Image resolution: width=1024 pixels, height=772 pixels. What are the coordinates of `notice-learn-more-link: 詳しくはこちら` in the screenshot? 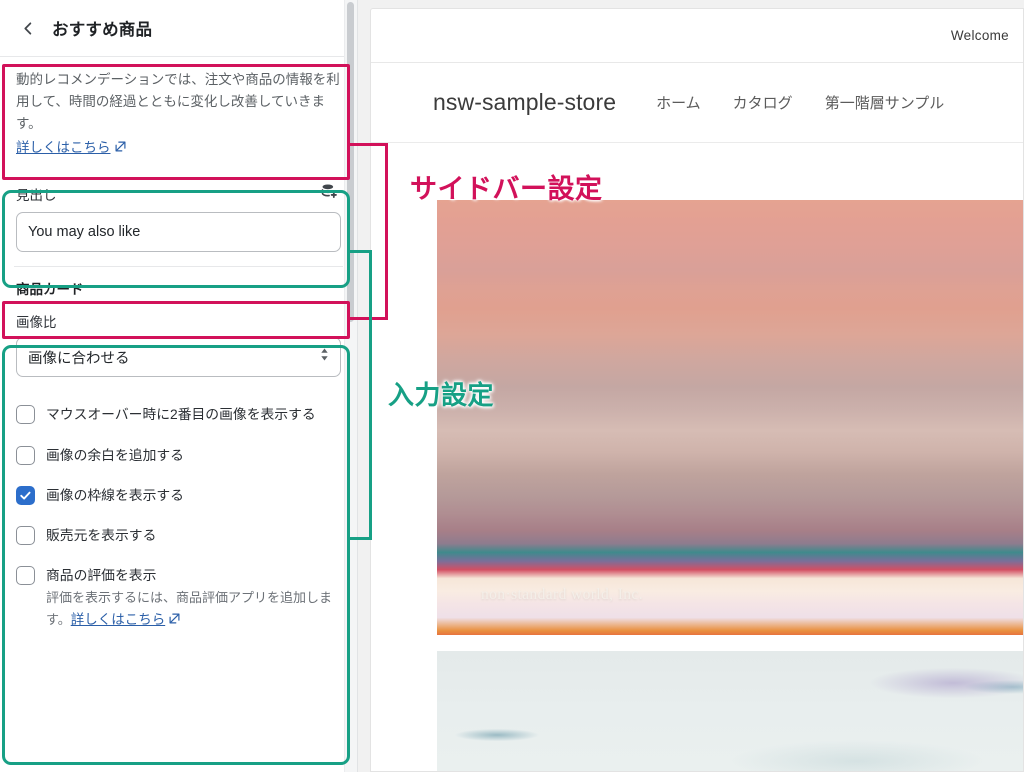 It's located at (71, 148).